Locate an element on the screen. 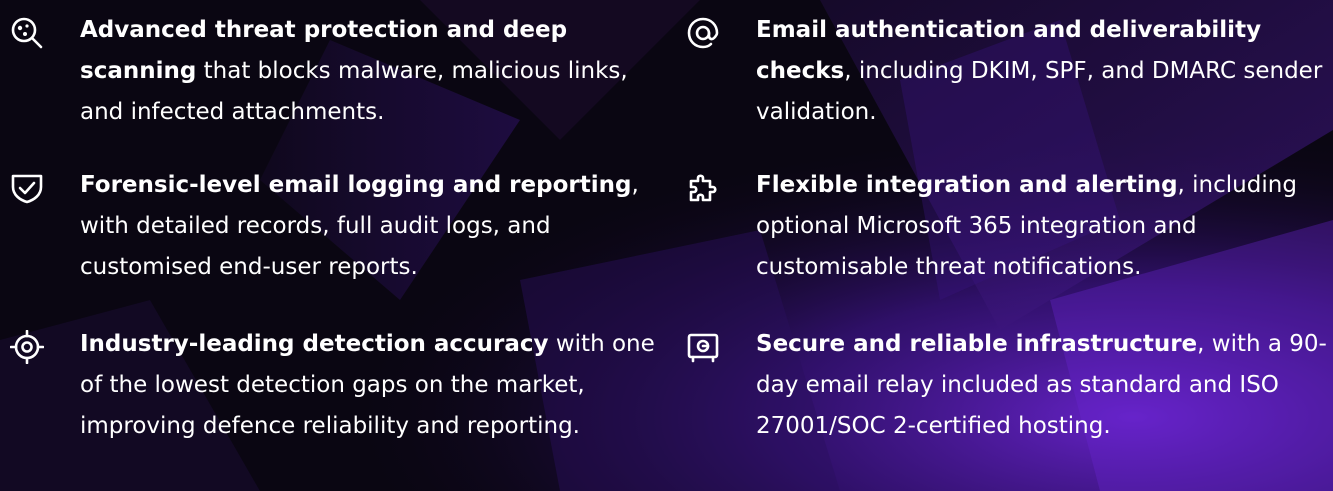 The width and height of the screenshot is (1333, 491). feature-bold-text: Flexible integration and alerting is located at coordinates (967, 185).